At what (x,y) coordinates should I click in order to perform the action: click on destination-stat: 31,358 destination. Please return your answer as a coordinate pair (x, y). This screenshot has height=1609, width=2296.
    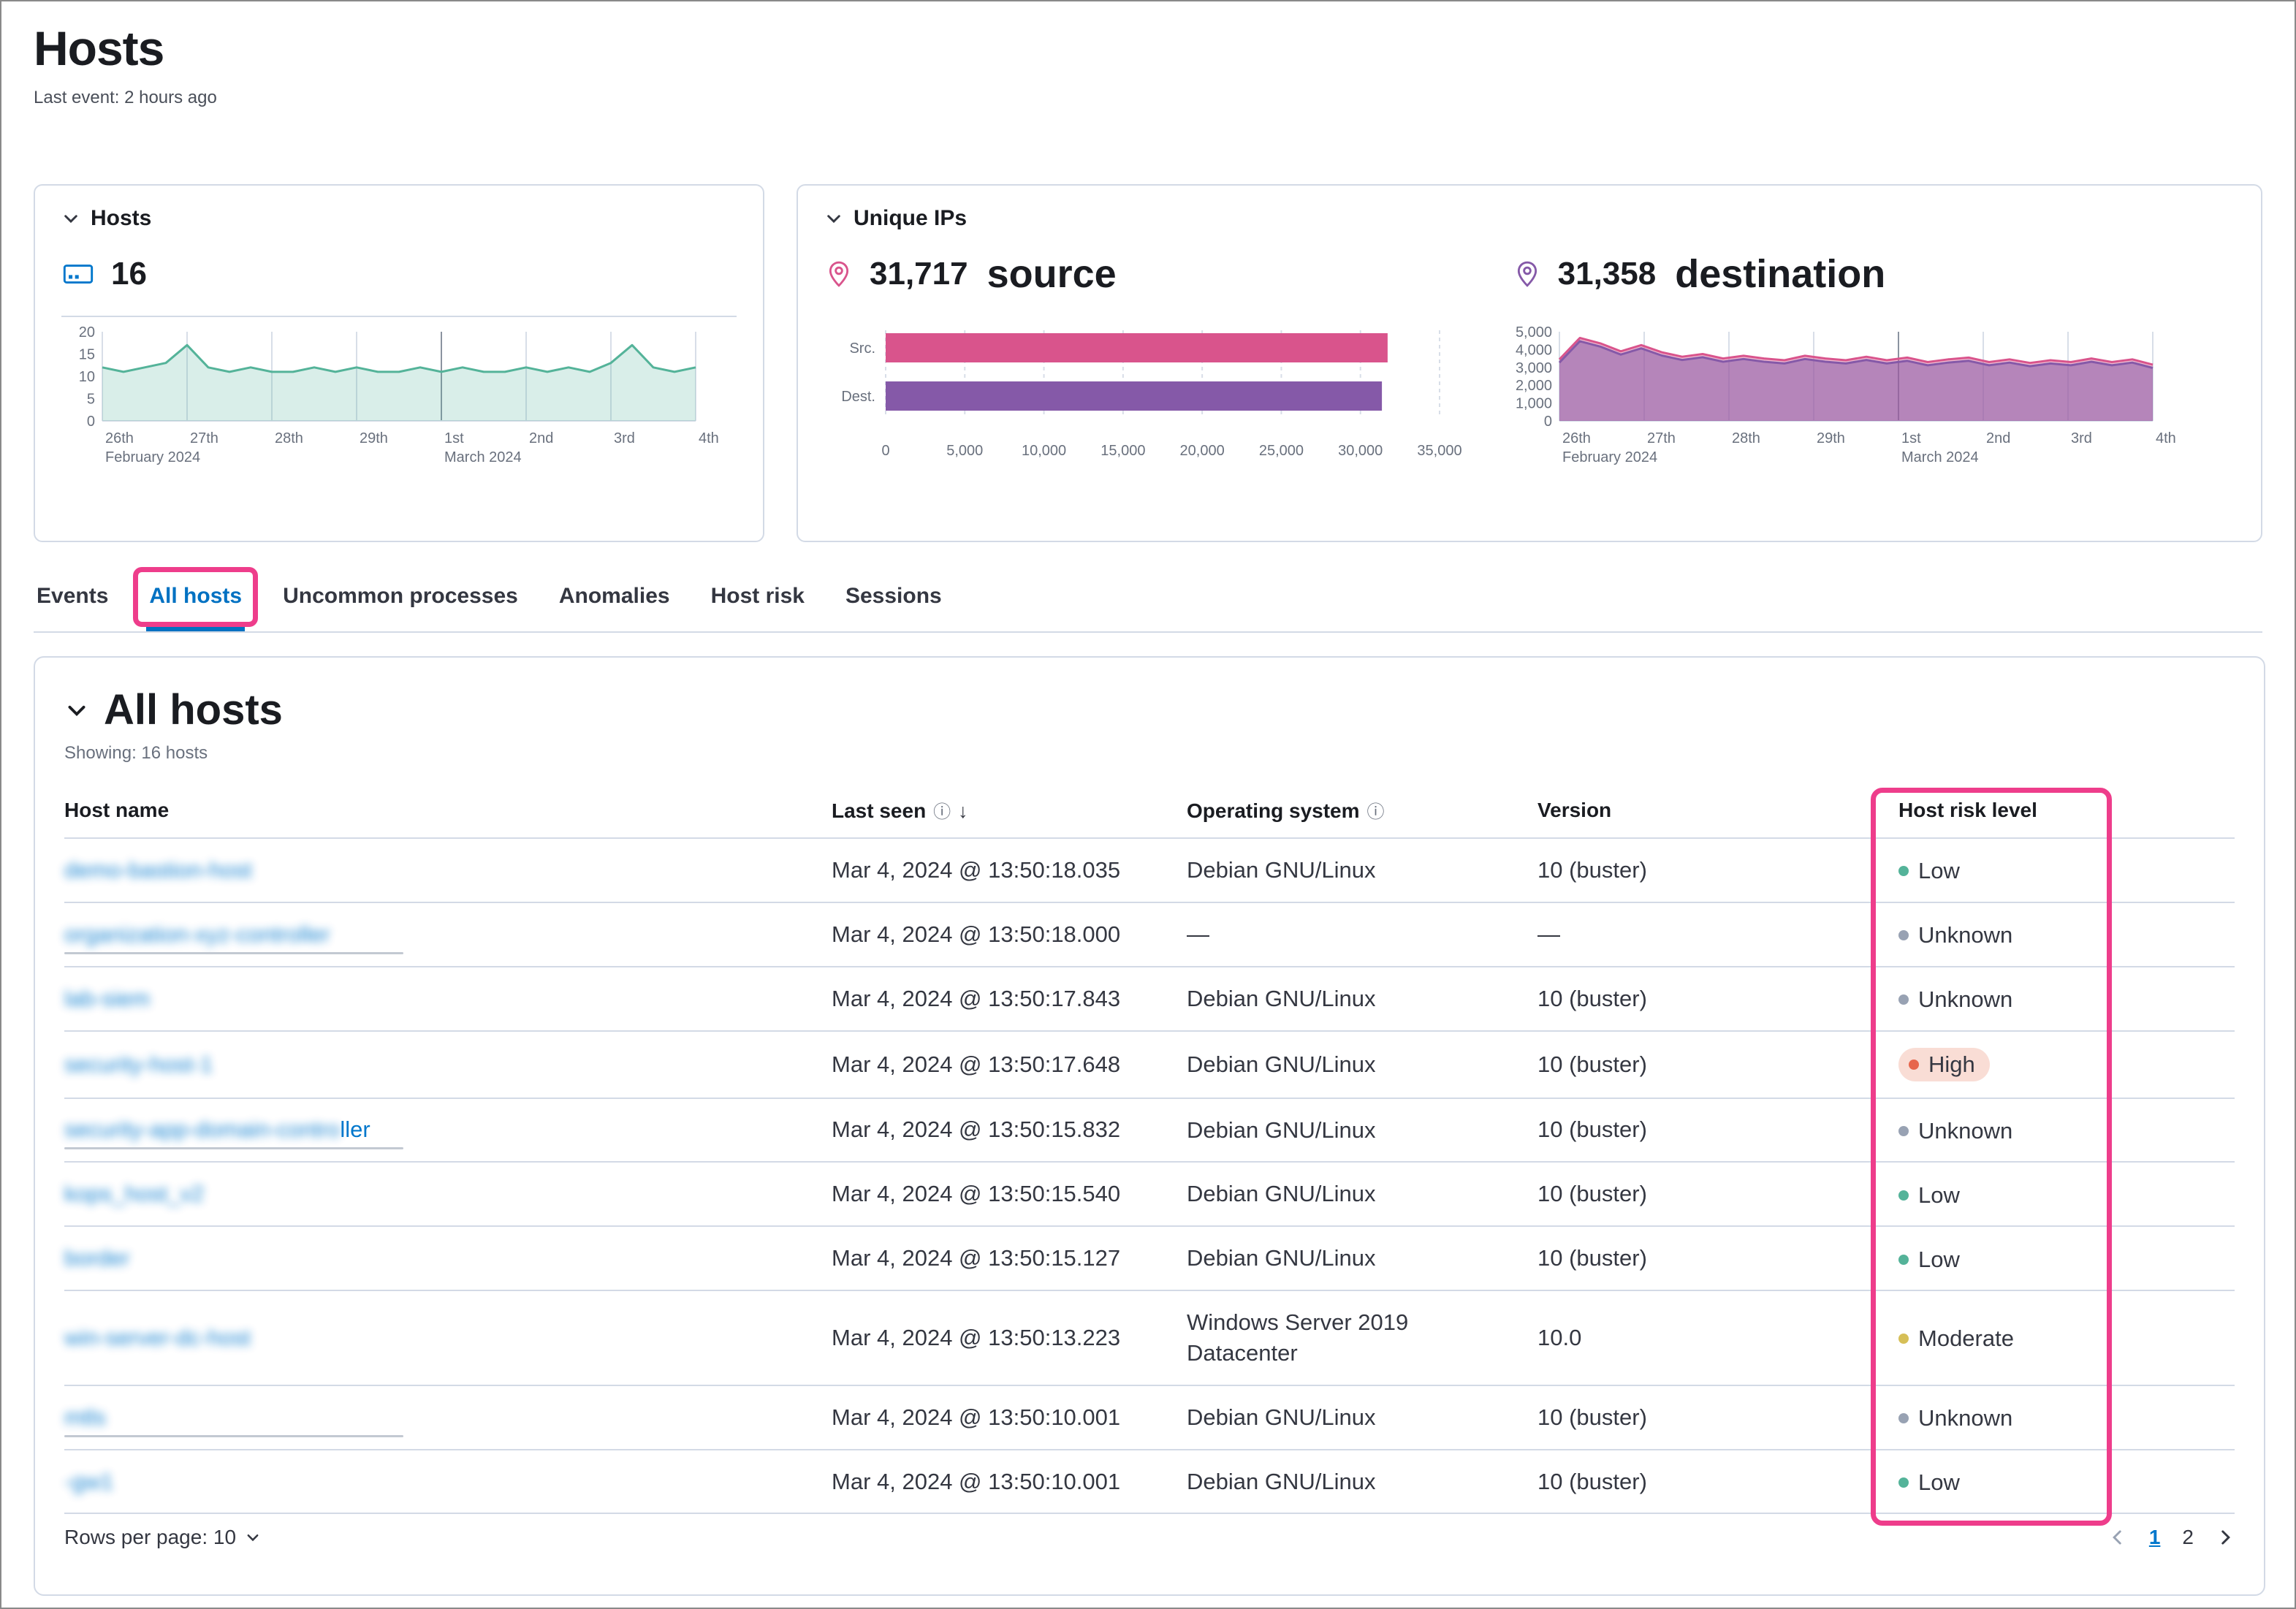
    Looking at the image, I should click on (1699, 274).